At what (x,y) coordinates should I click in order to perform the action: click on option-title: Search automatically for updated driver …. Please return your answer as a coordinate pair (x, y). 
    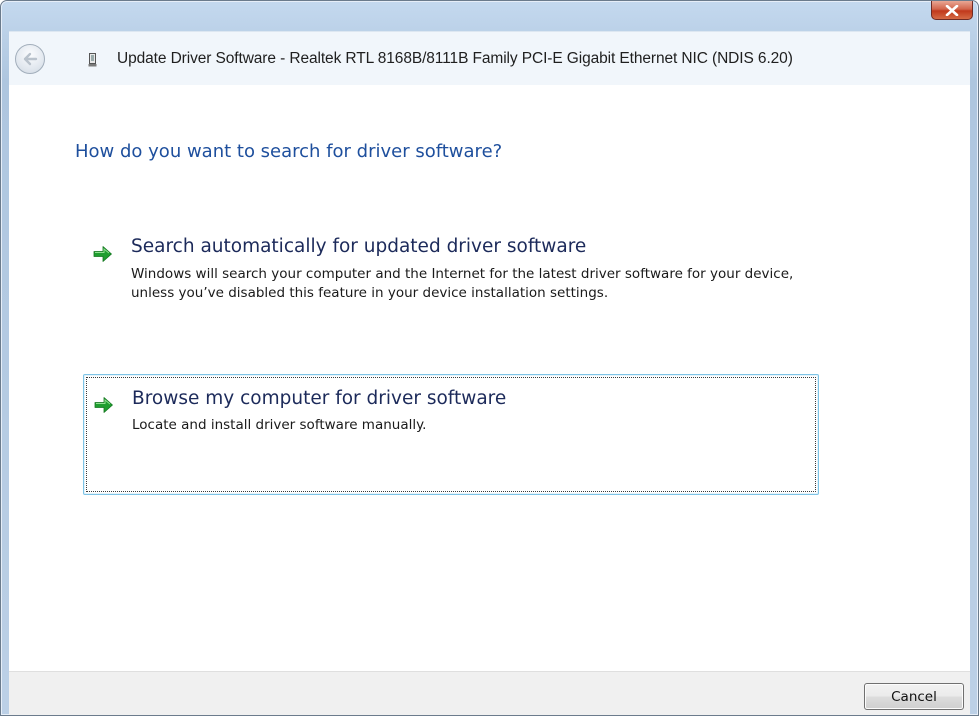
    Looking at the image, I should click on (359, 246).